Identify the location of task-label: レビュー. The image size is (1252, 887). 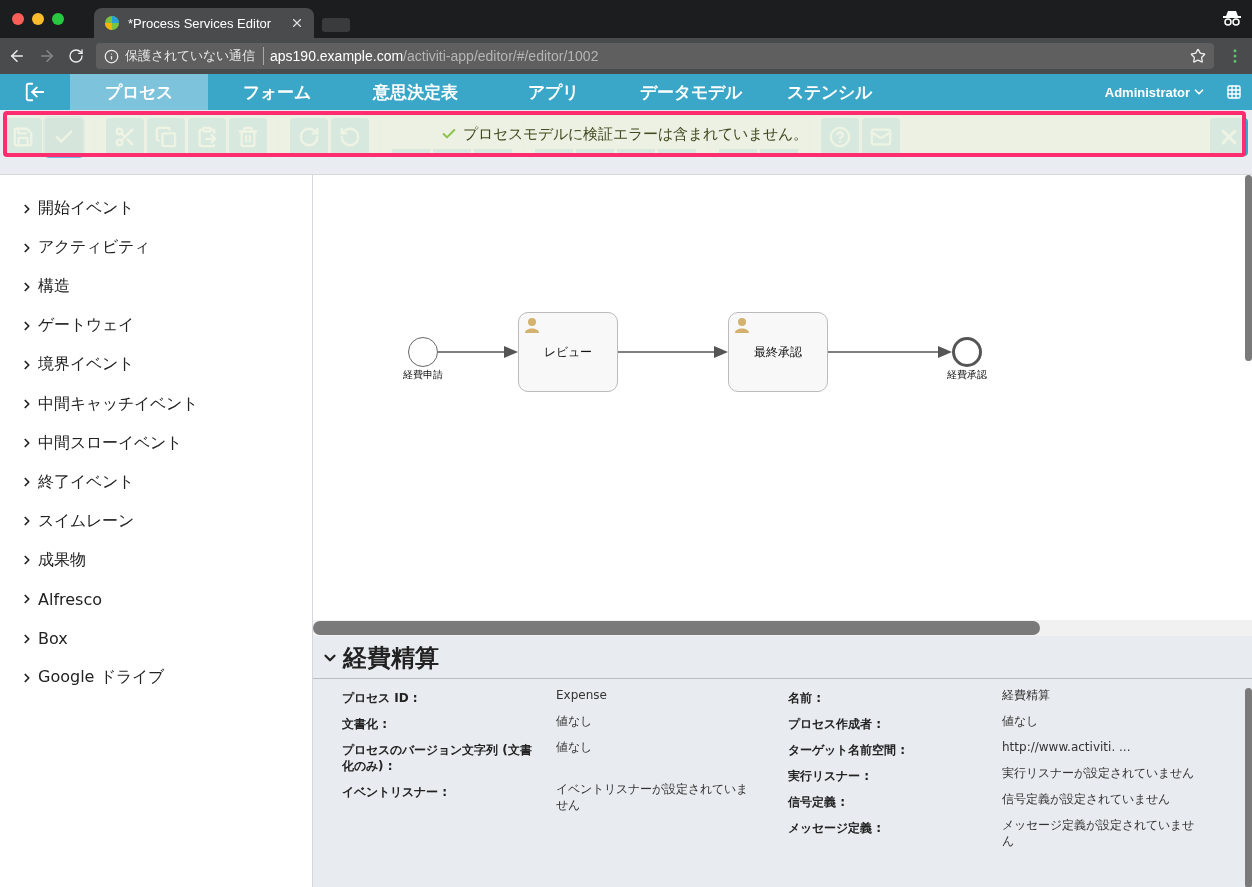
(568, 352).